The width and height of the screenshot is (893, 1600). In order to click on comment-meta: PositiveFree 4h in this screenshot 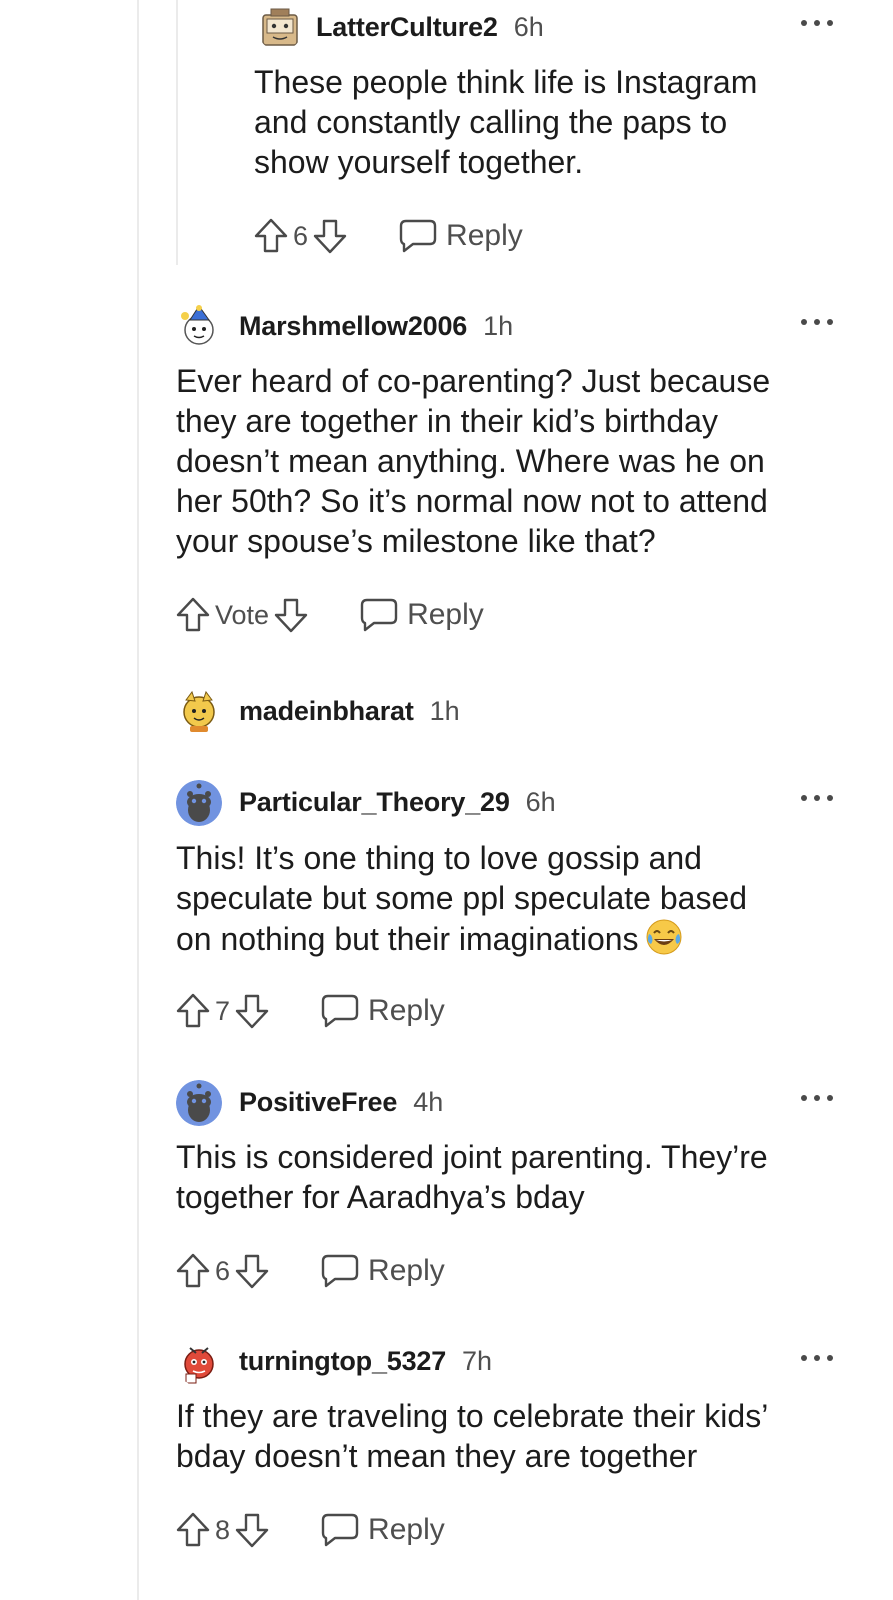, I will do `click(341, 1102)`.